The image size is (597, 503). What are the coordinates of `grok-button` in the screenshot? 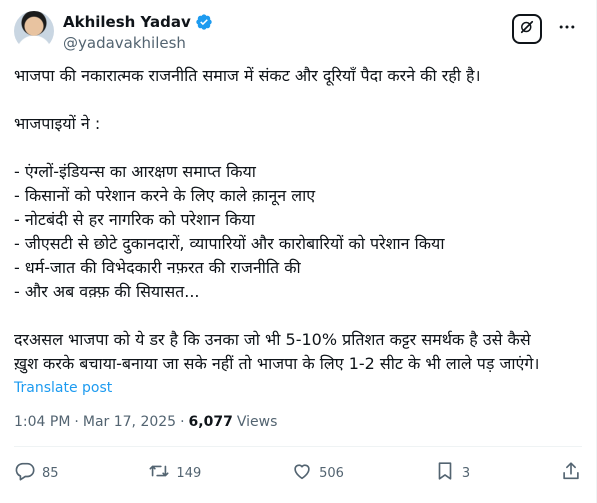 It's located at (527, 29).